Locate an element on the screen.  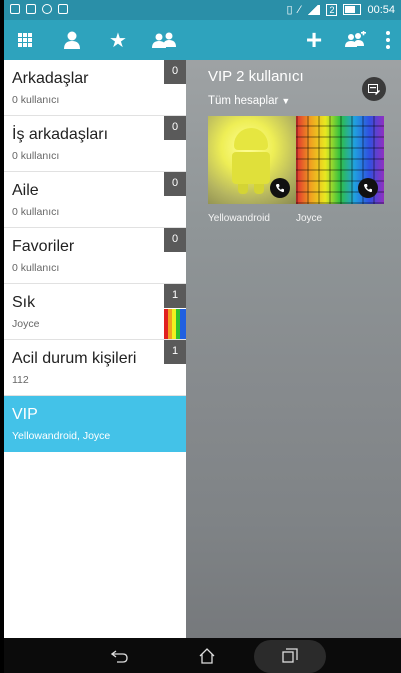
navigation-bar is located at coordinates (202, 655).